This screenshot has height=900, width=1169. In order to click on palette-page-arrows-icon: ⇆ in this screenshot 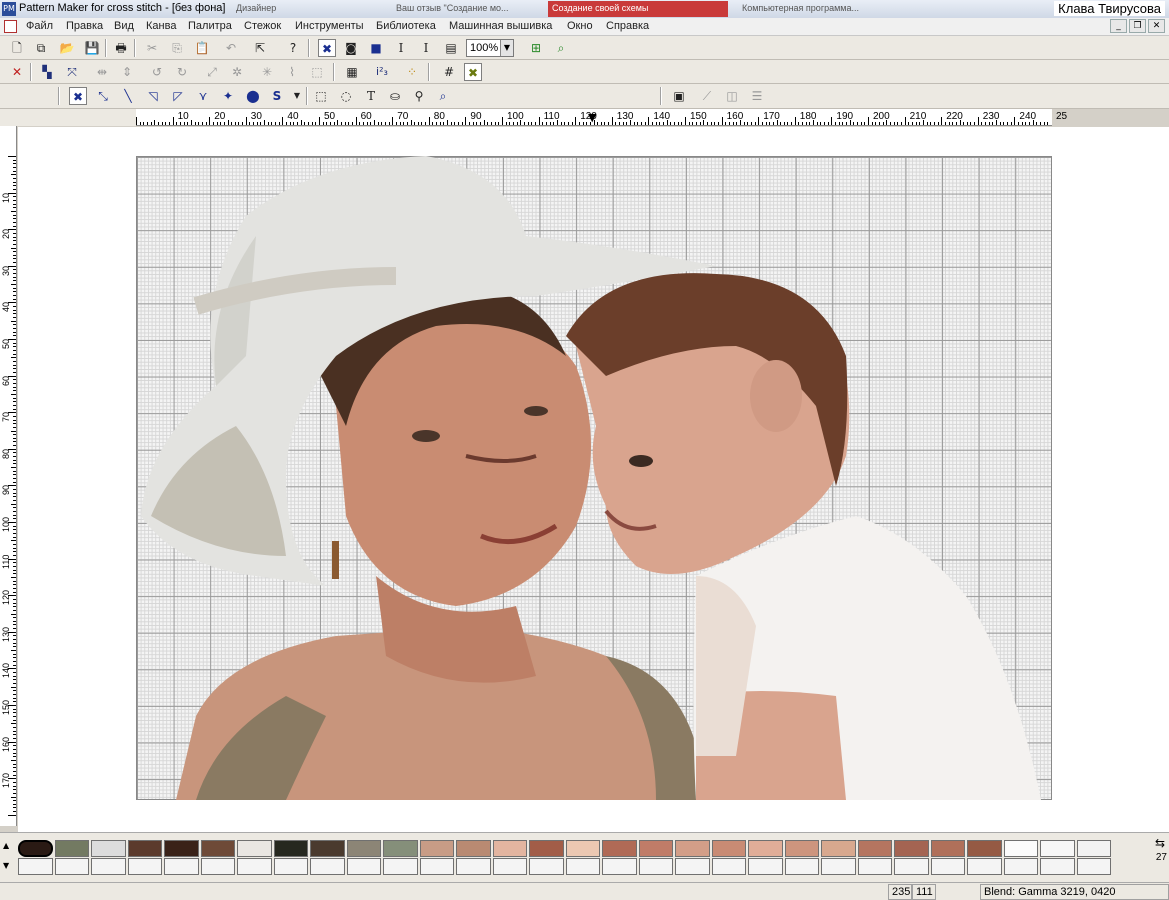, I will do `click(1160, 843)`.